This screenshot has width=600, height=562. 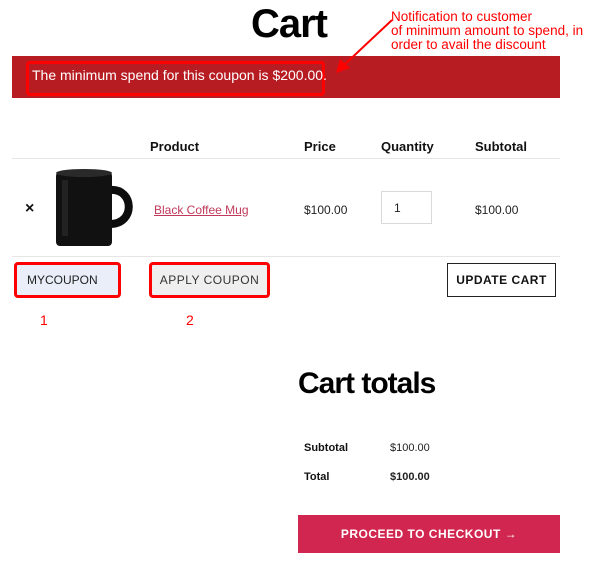 What do you see at coordinates (501, 280) in the screenshot?
I see `update-cart-button: UPDATE CART` at bounding box center [501, 280].